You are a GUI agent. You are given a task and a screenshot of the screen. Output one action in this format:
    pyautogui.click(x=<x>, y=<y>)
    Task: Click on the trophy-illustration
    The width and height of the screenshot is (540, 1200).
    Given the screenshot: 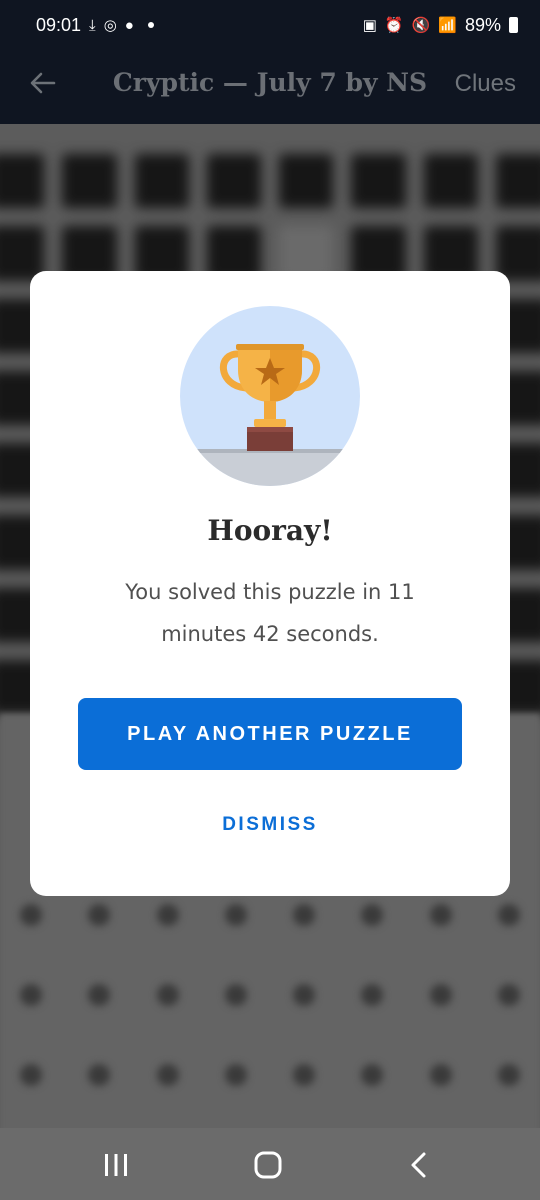 What is the action you would take?
    pyautogui.click(x=270, y=396)
    